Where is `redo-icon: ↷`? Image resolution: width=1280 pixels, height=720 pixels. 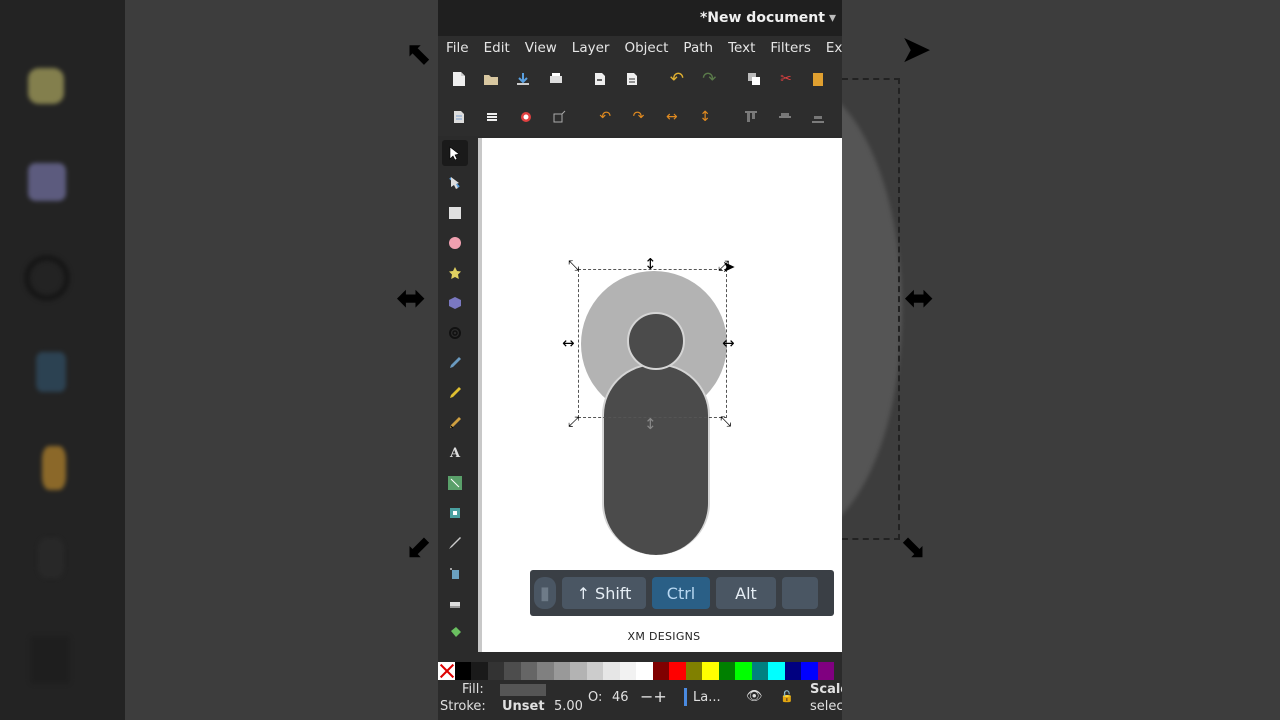 redo-icon: ↷ is located at coordinates (709, 79).